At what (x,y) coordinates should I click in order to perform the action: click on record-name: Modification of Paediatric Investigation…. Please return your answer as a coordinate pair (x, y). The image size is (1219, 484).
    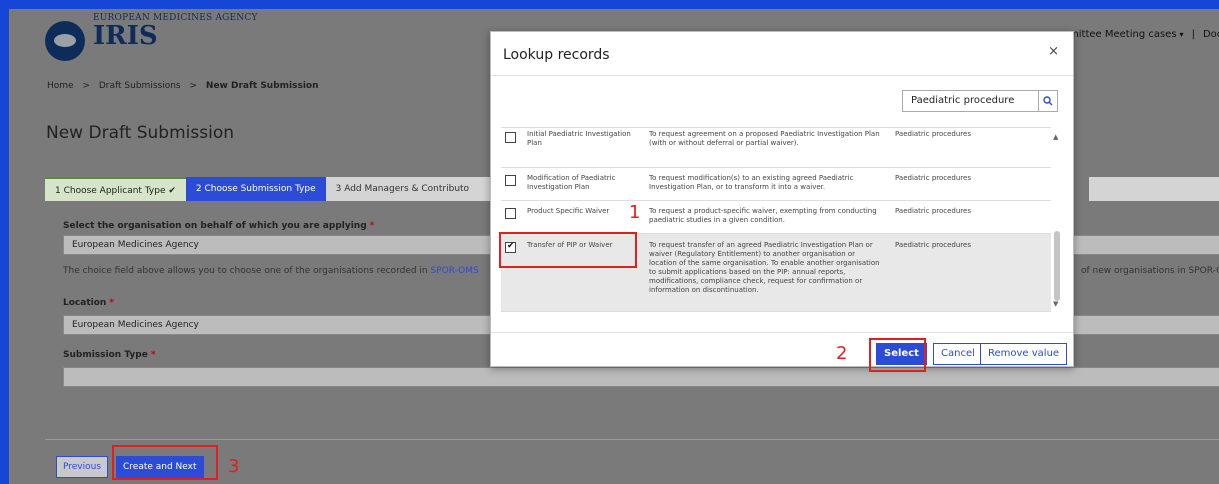
    Looking at the image, I should click on (571, 182).